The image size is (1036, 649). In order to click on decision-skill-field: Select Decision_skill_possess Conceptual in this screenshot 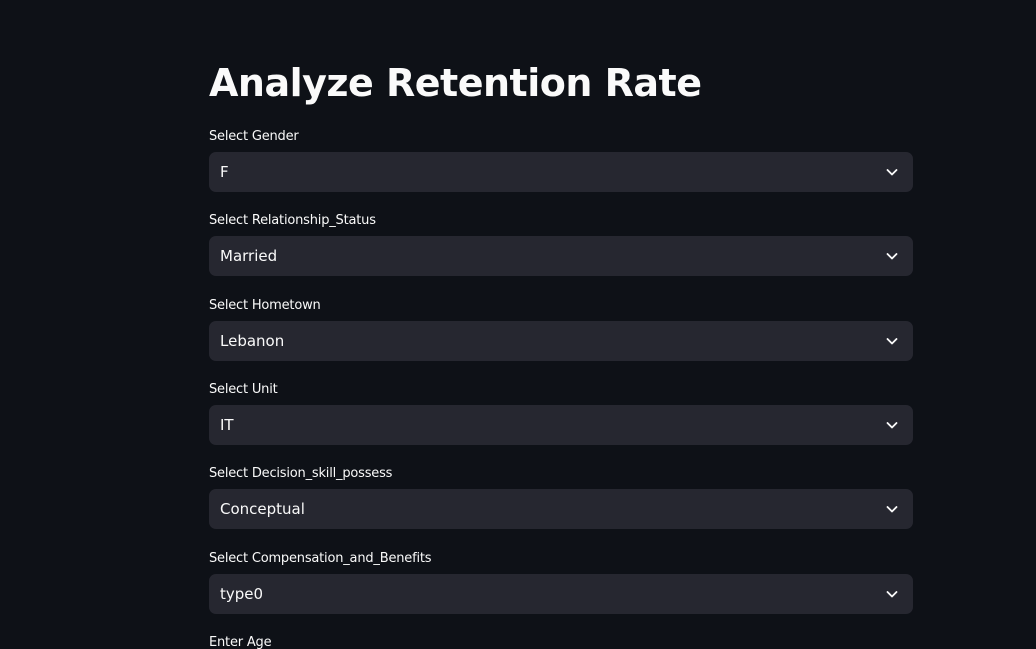, I will do `click(561, 497)`.